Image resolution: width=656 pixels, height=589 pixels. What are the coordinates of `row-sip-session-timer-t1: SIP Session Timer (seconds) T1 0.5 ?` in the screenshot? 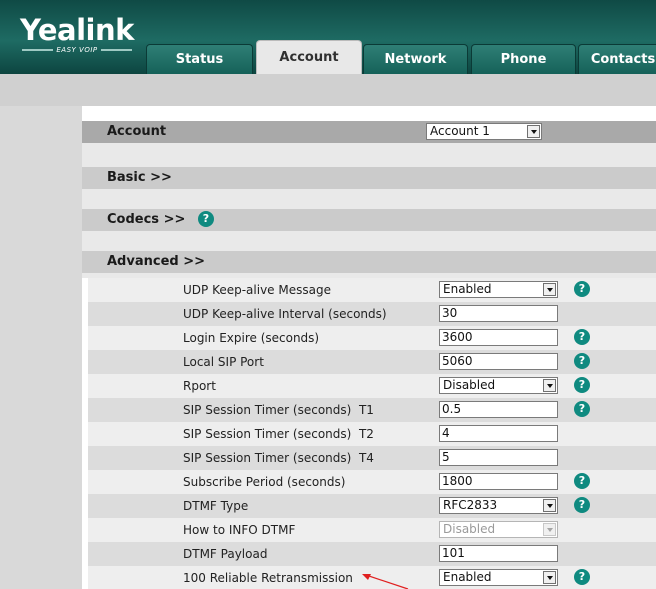 It's located at (372, 410).